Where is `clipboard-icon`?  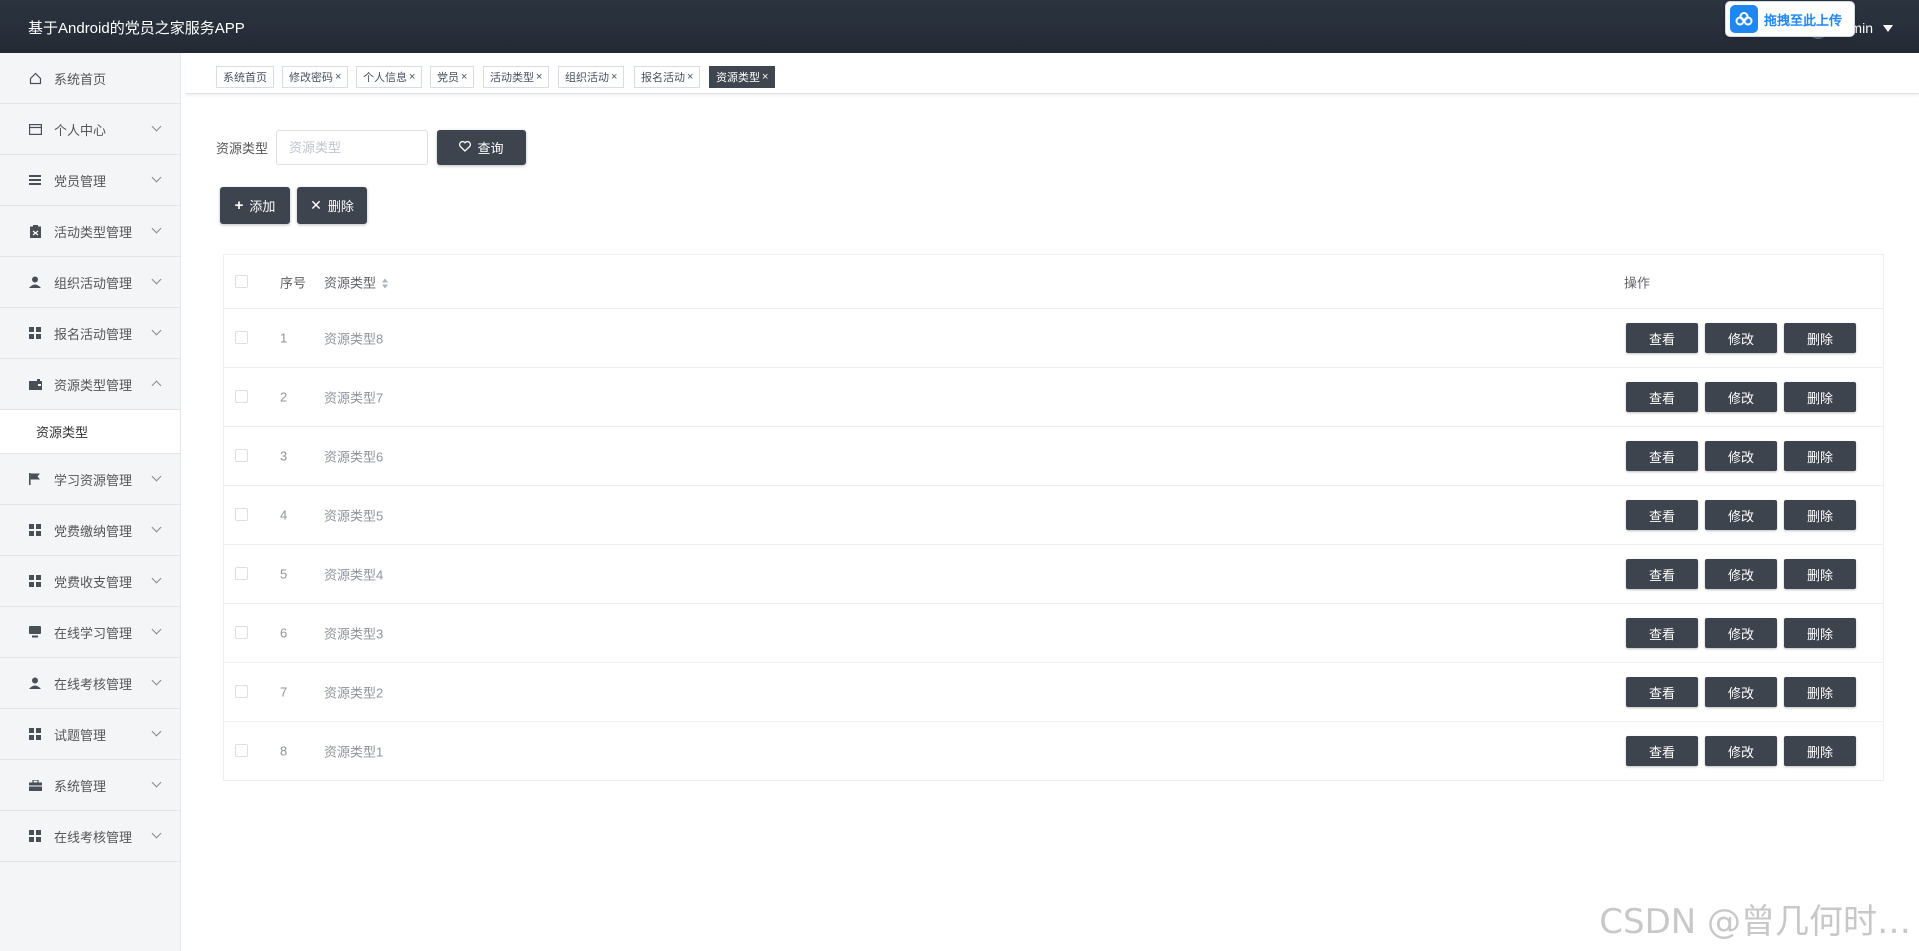 clipboard-icon is located at coordinates (35, 231).